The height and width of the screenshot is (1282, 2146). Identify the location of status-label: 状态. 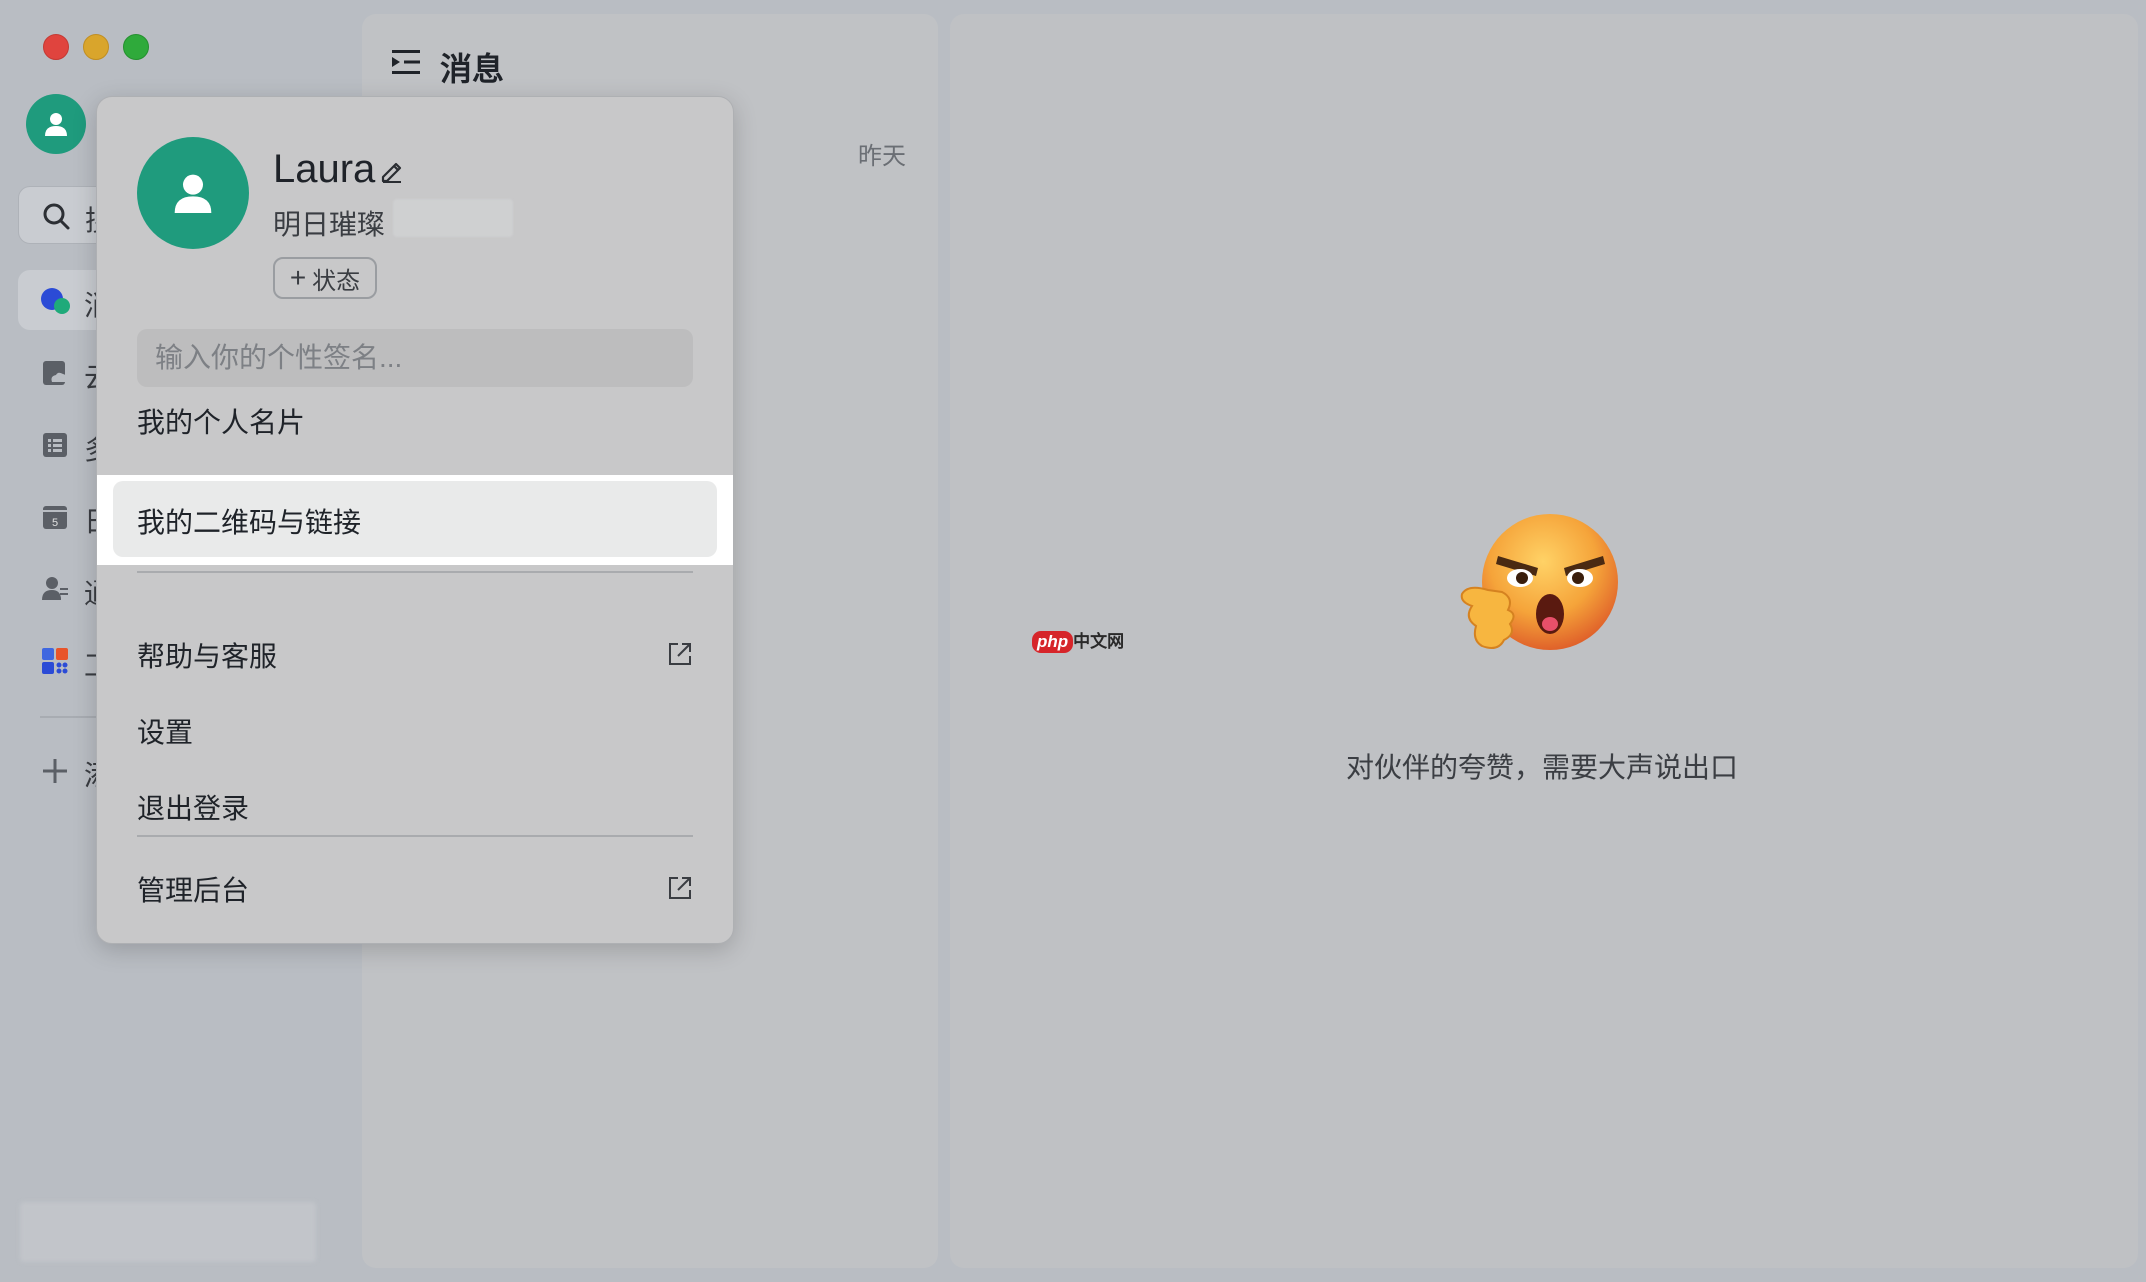
(336, 281).